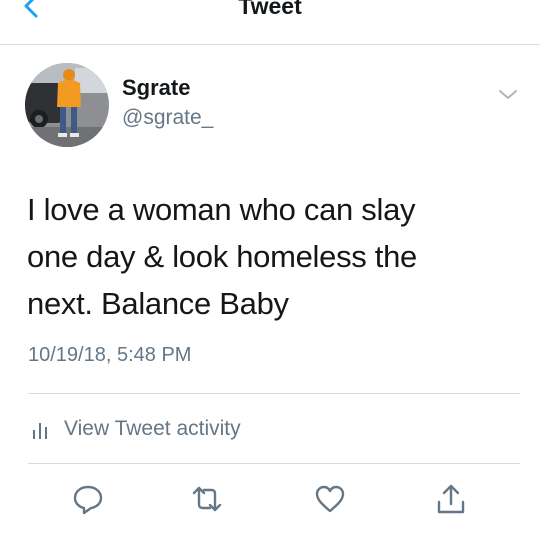  I want to click on tweet-timestamp: 10/19/18, 5:48 PM, so click(110, 355).